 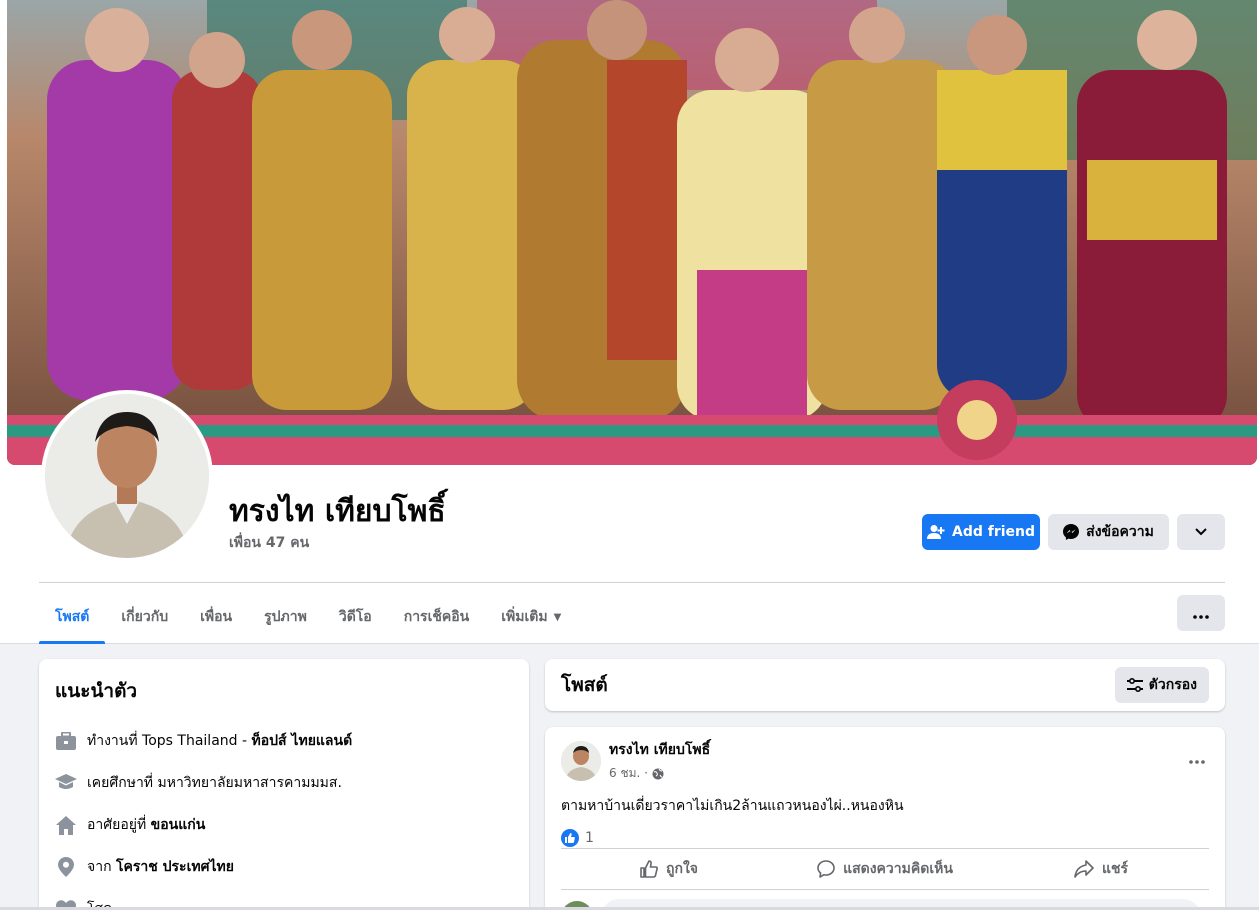 What do you see at coordinates (1115, 869) in the screenshot?
I see `share-label: แชร์` at bounding box center [1115, 869].